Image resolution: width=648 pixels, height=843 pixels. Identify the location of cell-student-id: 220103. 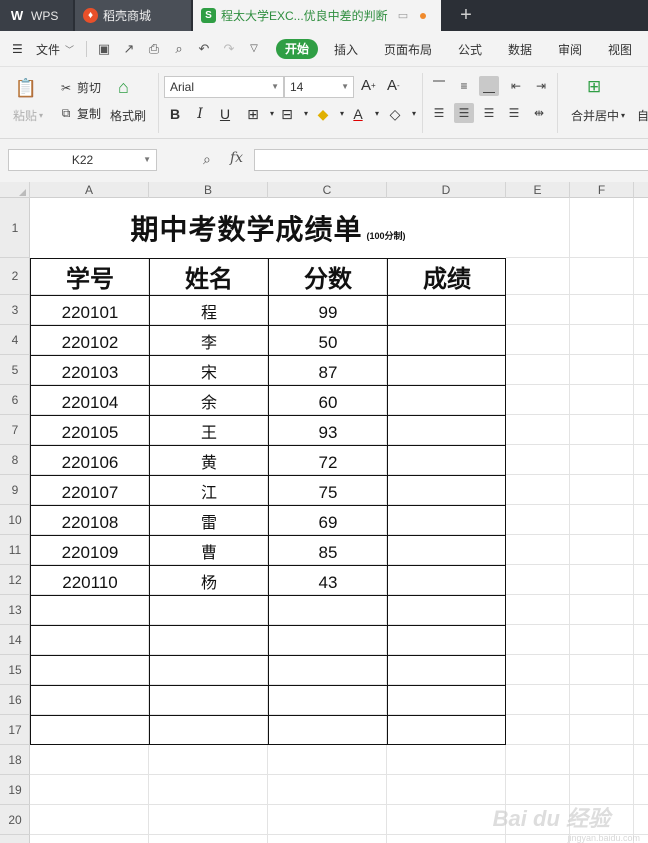
(90, 371).